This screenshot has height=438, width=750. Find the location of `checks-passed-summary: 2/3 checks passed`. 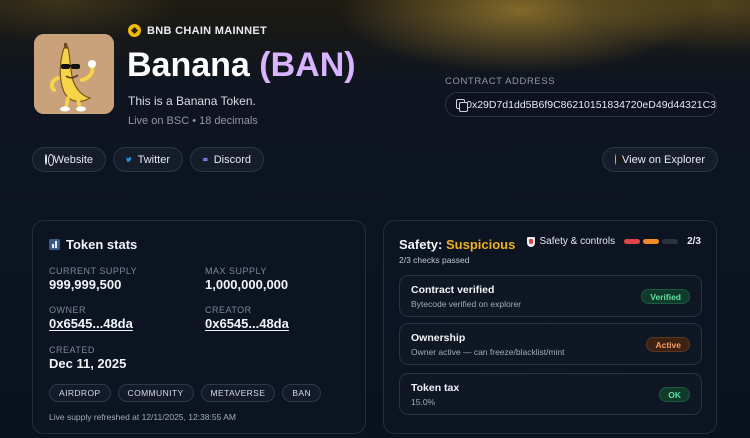

checks-passed-summary: 2/3 checks passed is located at coordinates (434, 260).